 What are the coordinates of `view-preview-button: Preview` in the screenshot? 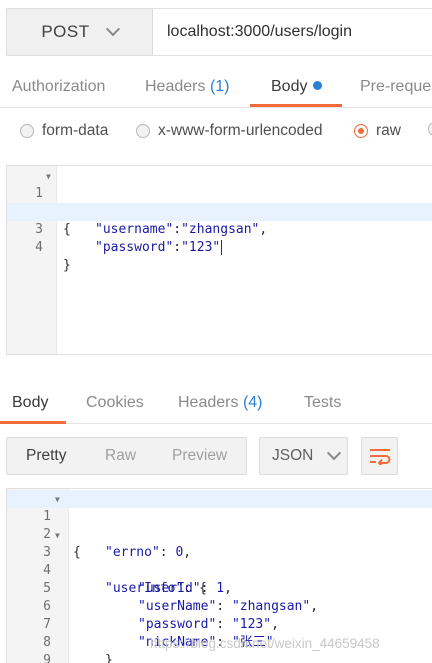 It's located at (199, 456).